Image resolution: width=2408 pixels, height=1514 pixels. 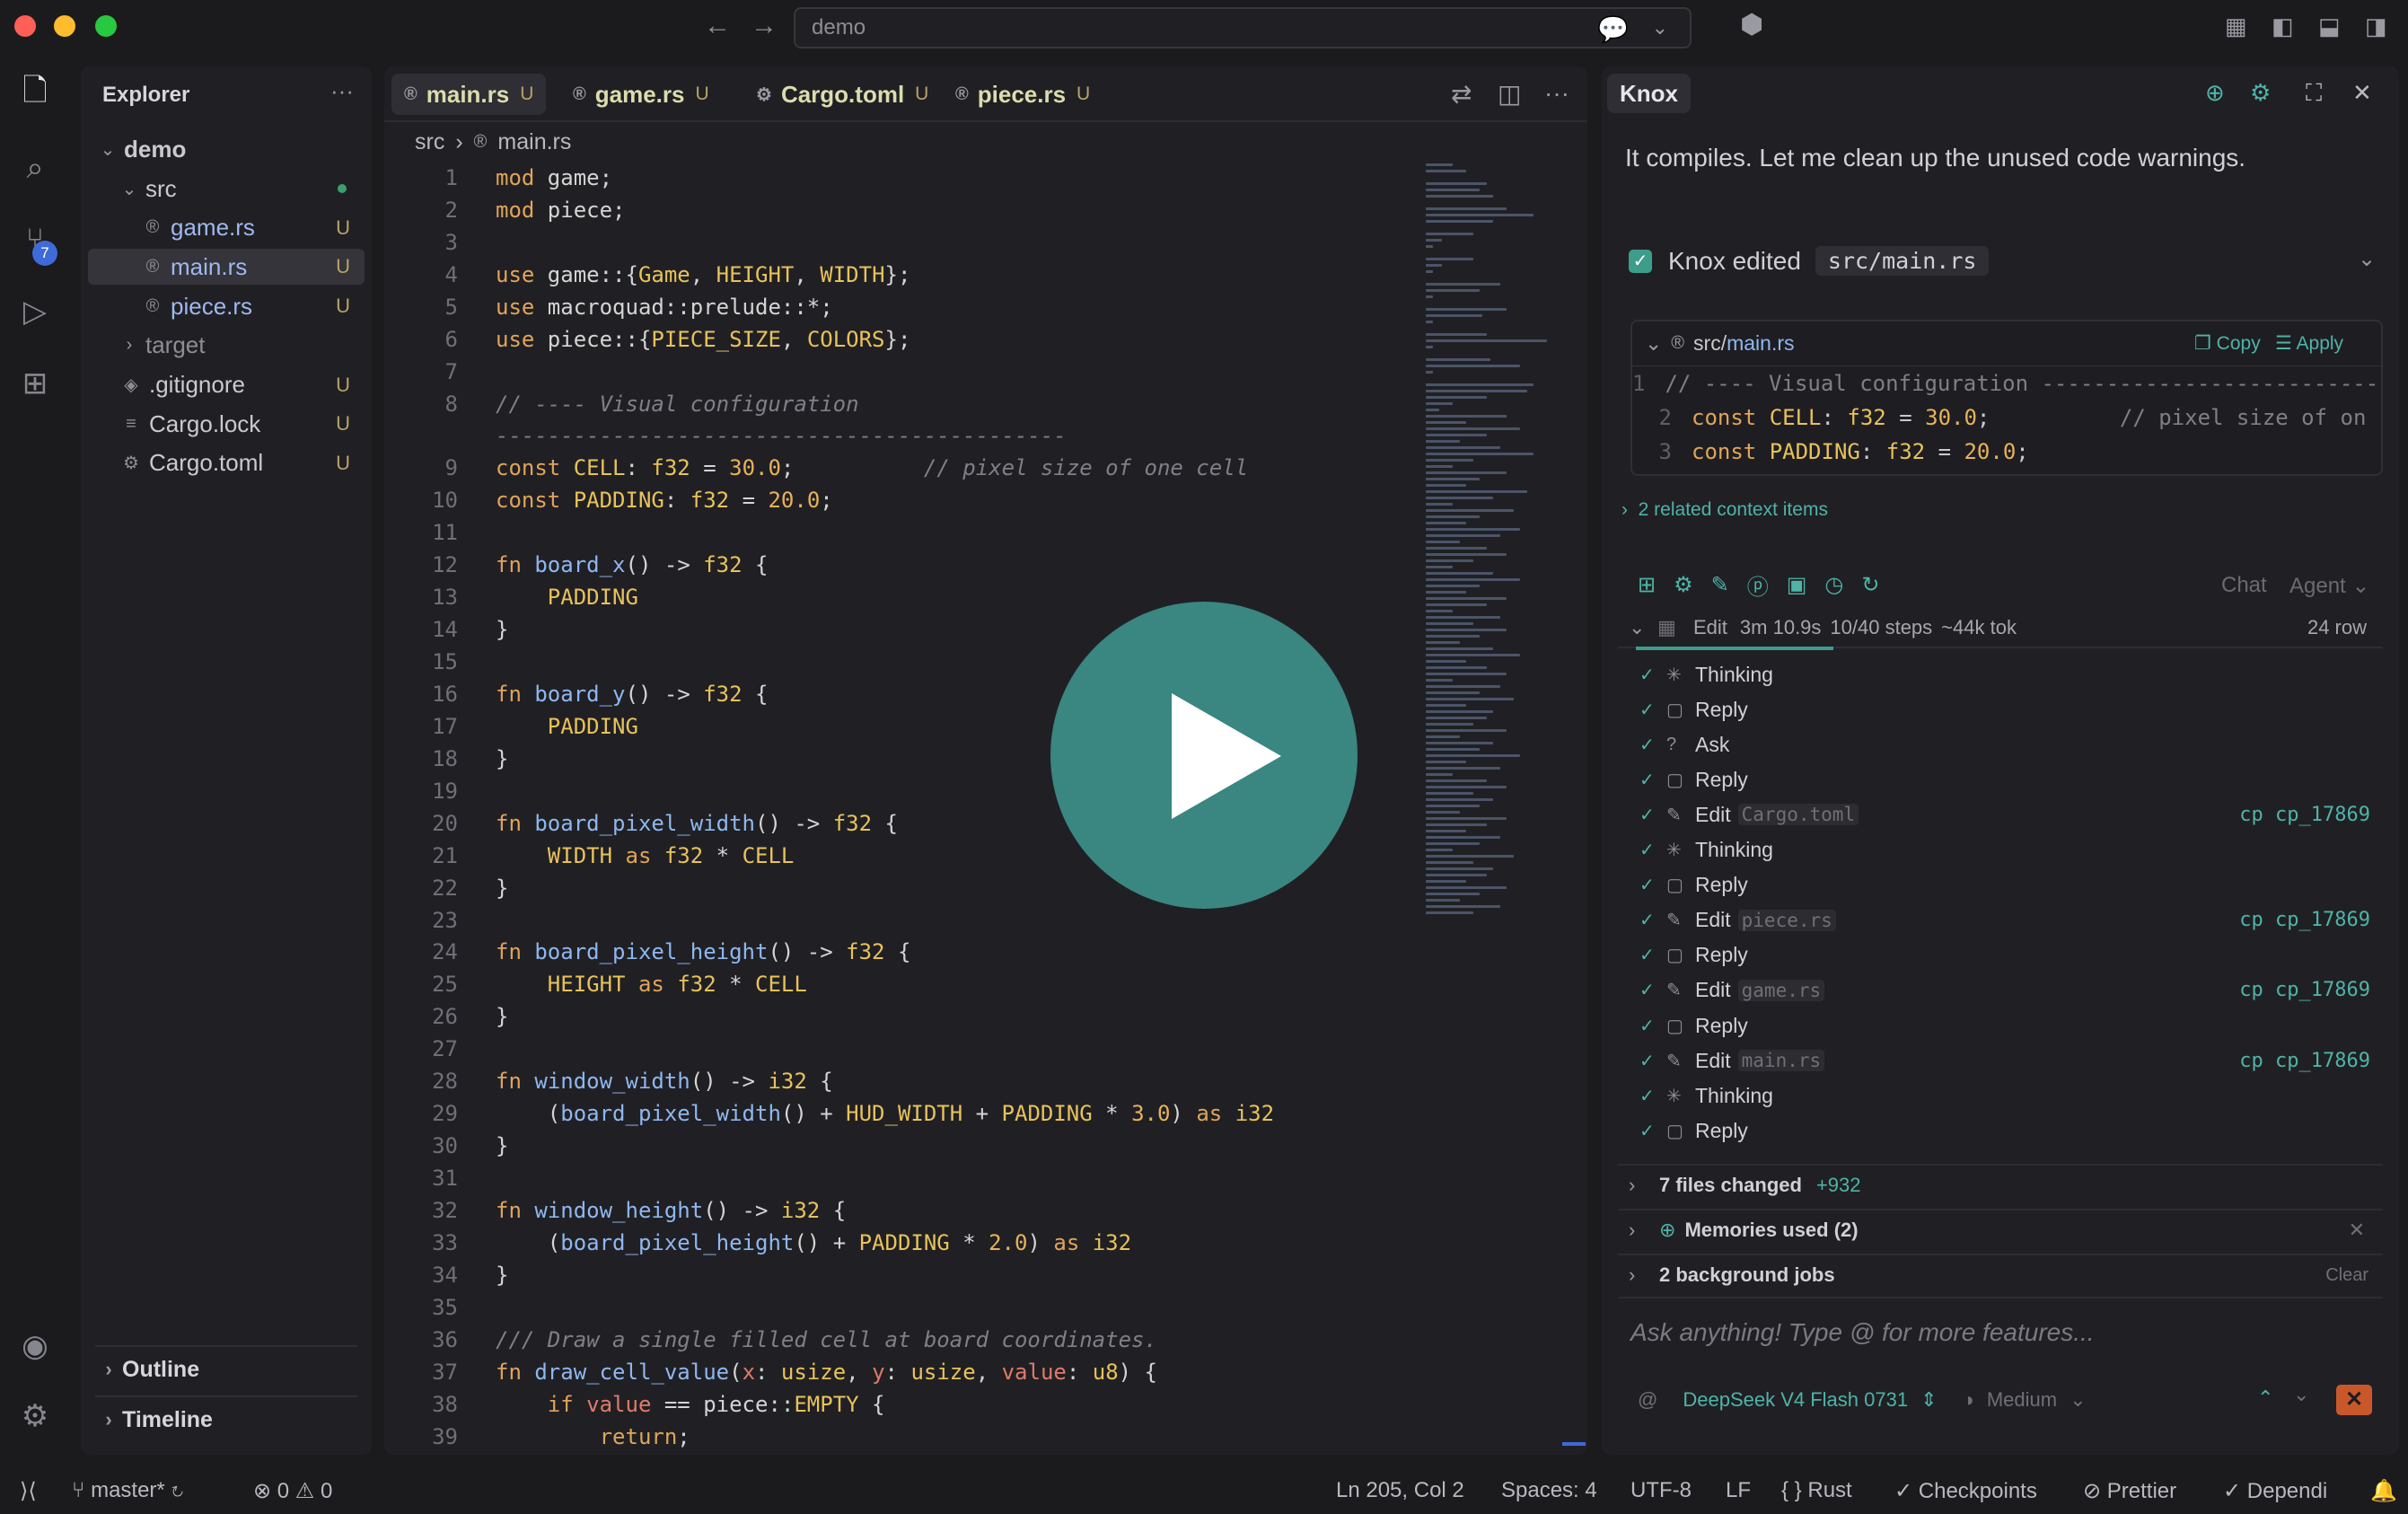 I want to click on agent-step: ✓? Ask, so click(x=2011, y=744).